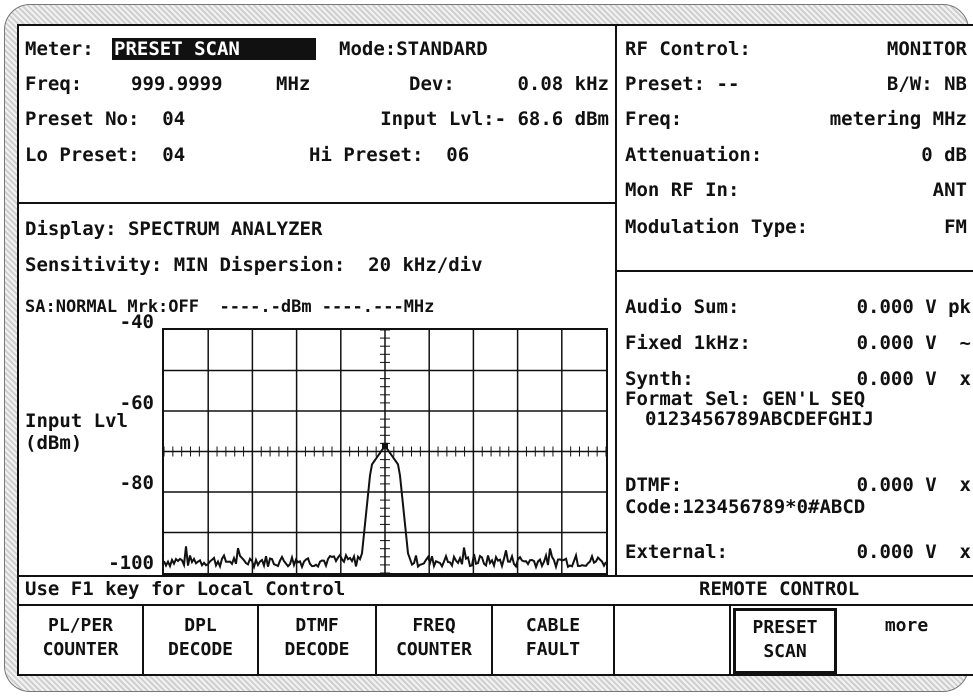 The image size is (973, 696). I want to click on dtmf-code: Code:123456789*0#ABCD, so click(745, 507).